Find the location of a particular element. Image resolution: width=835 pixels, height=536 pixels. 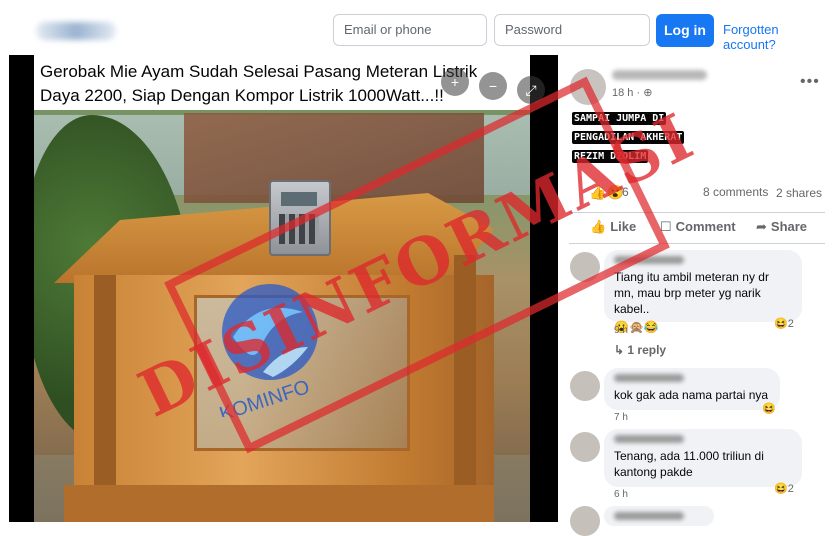

comment-label: Comment is located at coordinates (705, 226).